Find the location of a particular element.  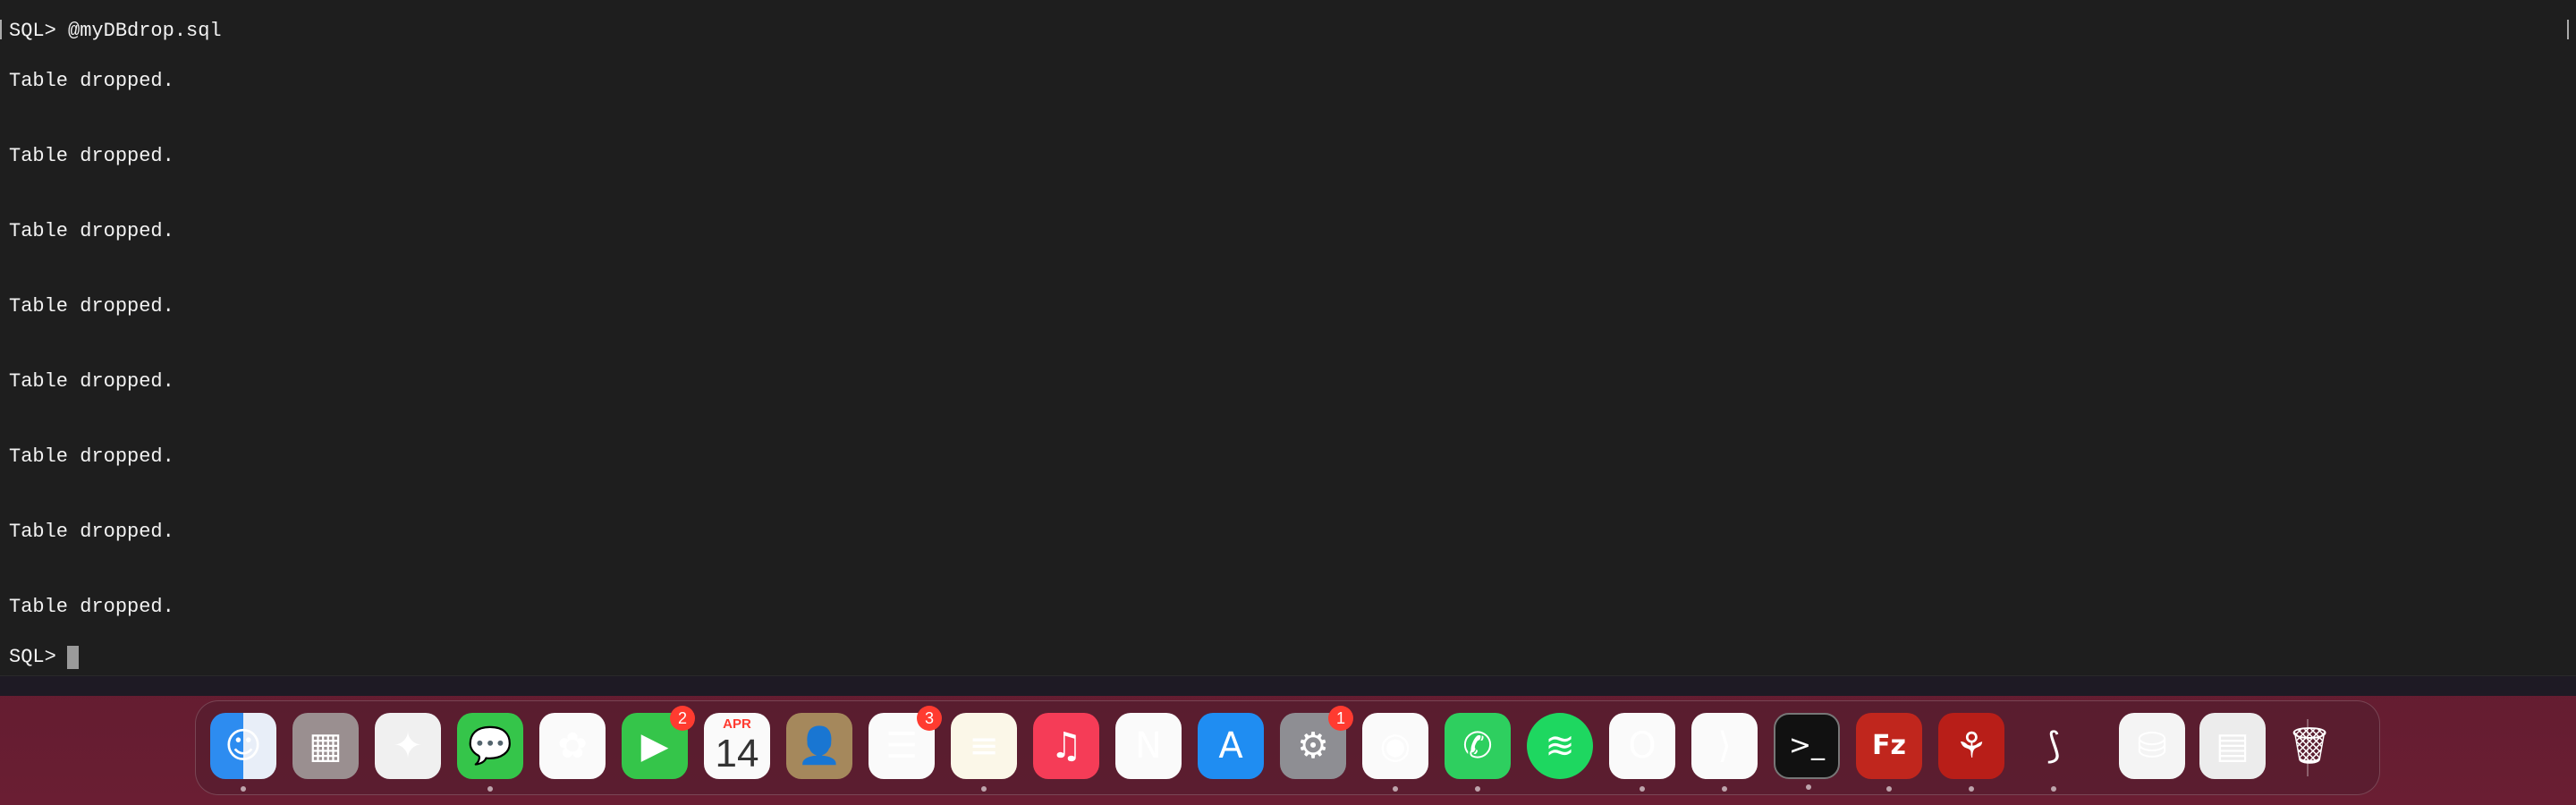

background-window-status-strip is located at coordinates (1288, 685).